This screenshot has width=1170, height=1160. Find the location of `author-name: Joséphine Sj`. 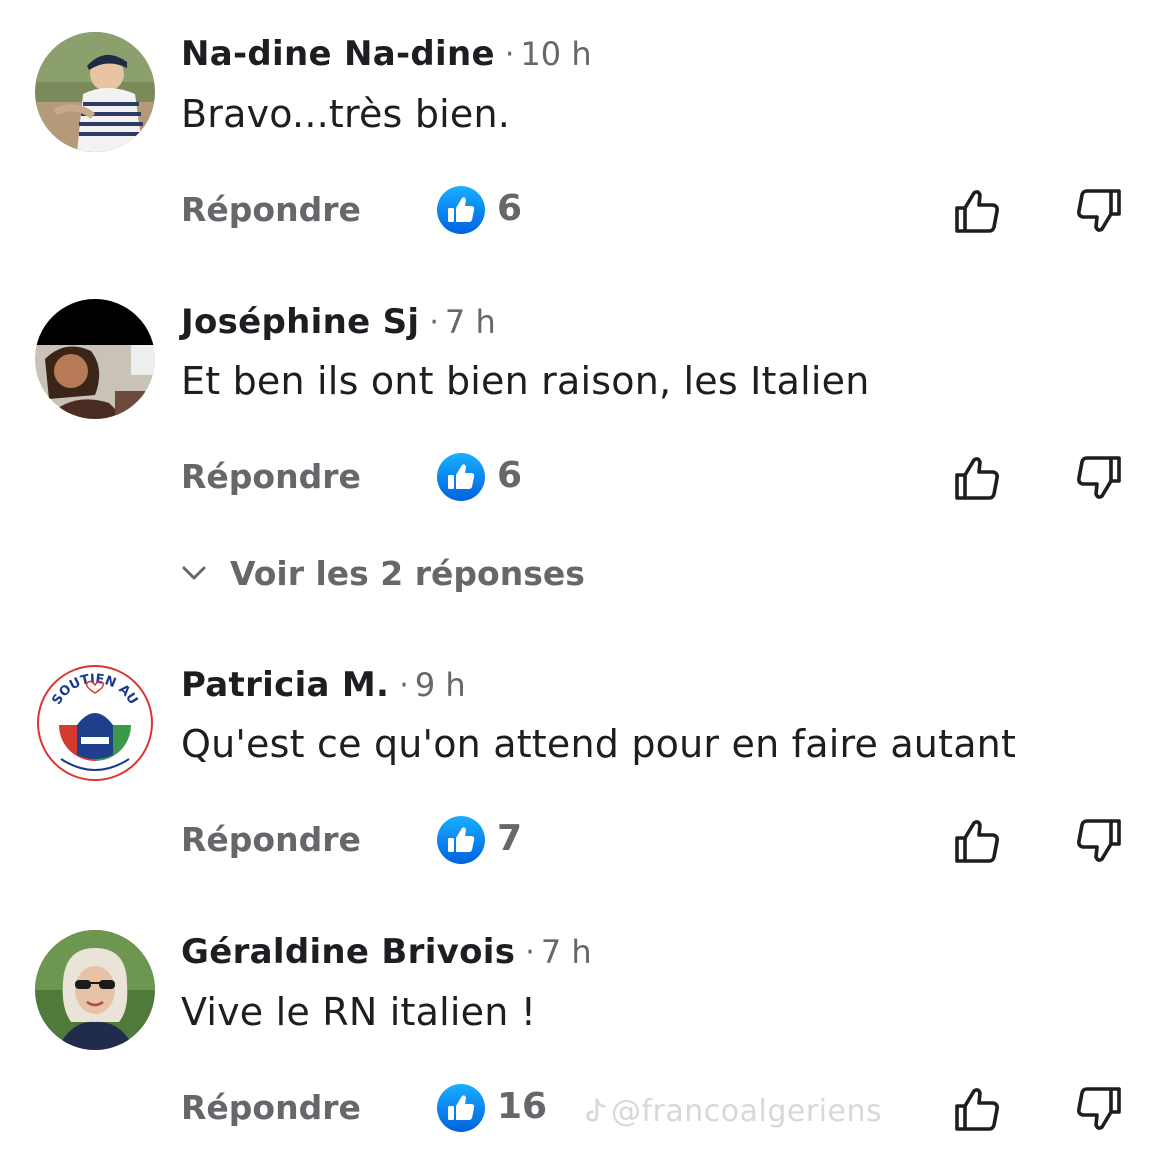

author-name: Joséphine Sj is located at coordinates (300, 322).